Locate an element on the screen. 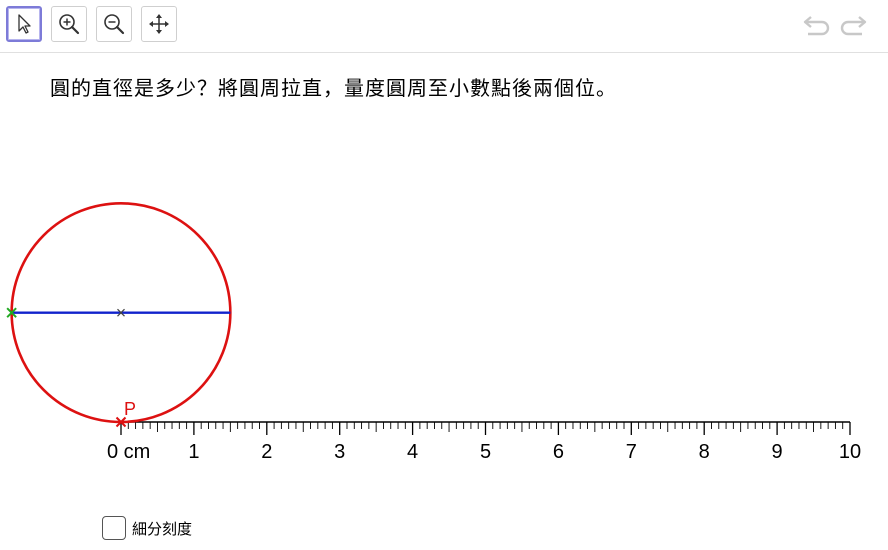 The height and width of the screenshot is (550, 888). toolbar is located at coordinates (444, 26).